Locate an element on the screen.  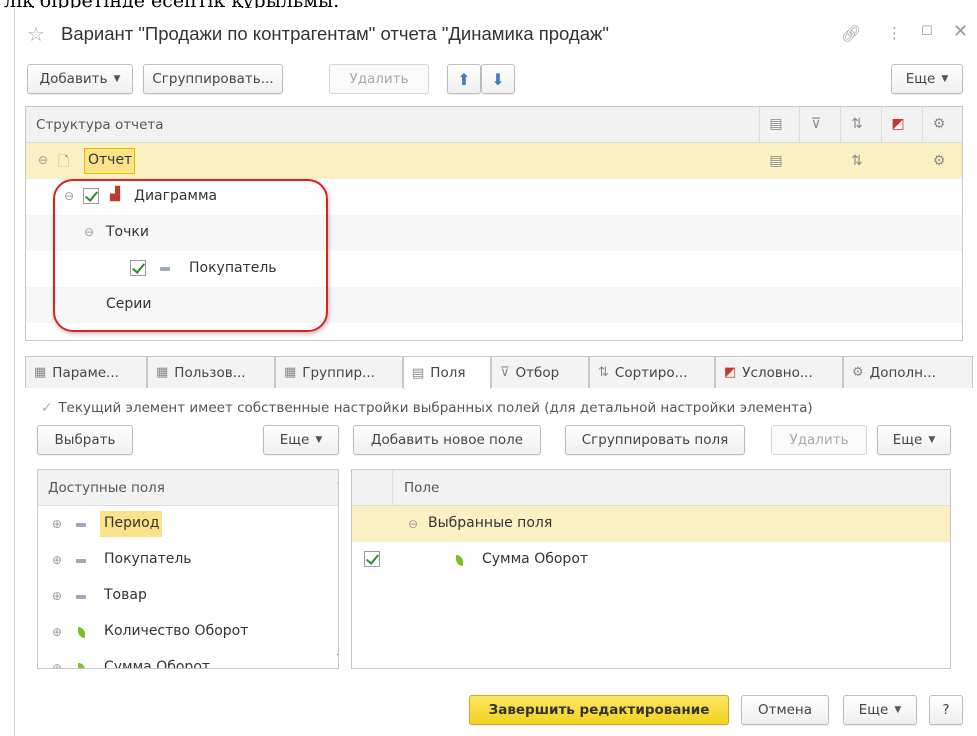
filter-icon: ⊽ is located at coordinates (816, 124).